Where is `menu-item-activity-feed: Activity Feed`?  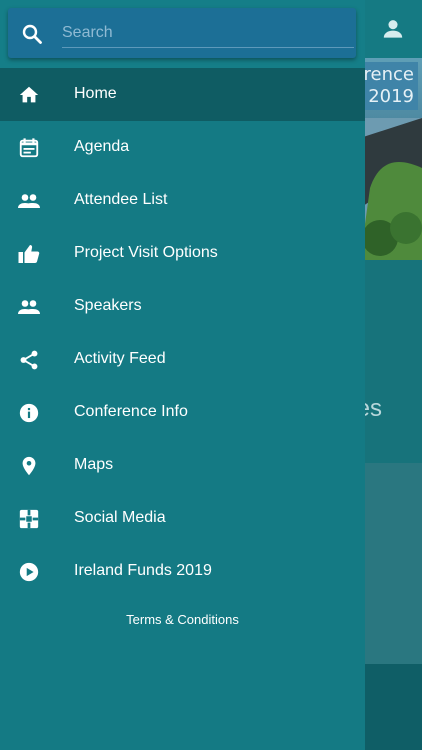
menu-item-activity-feed: Activity Feed is located at coordinates (182, 359).